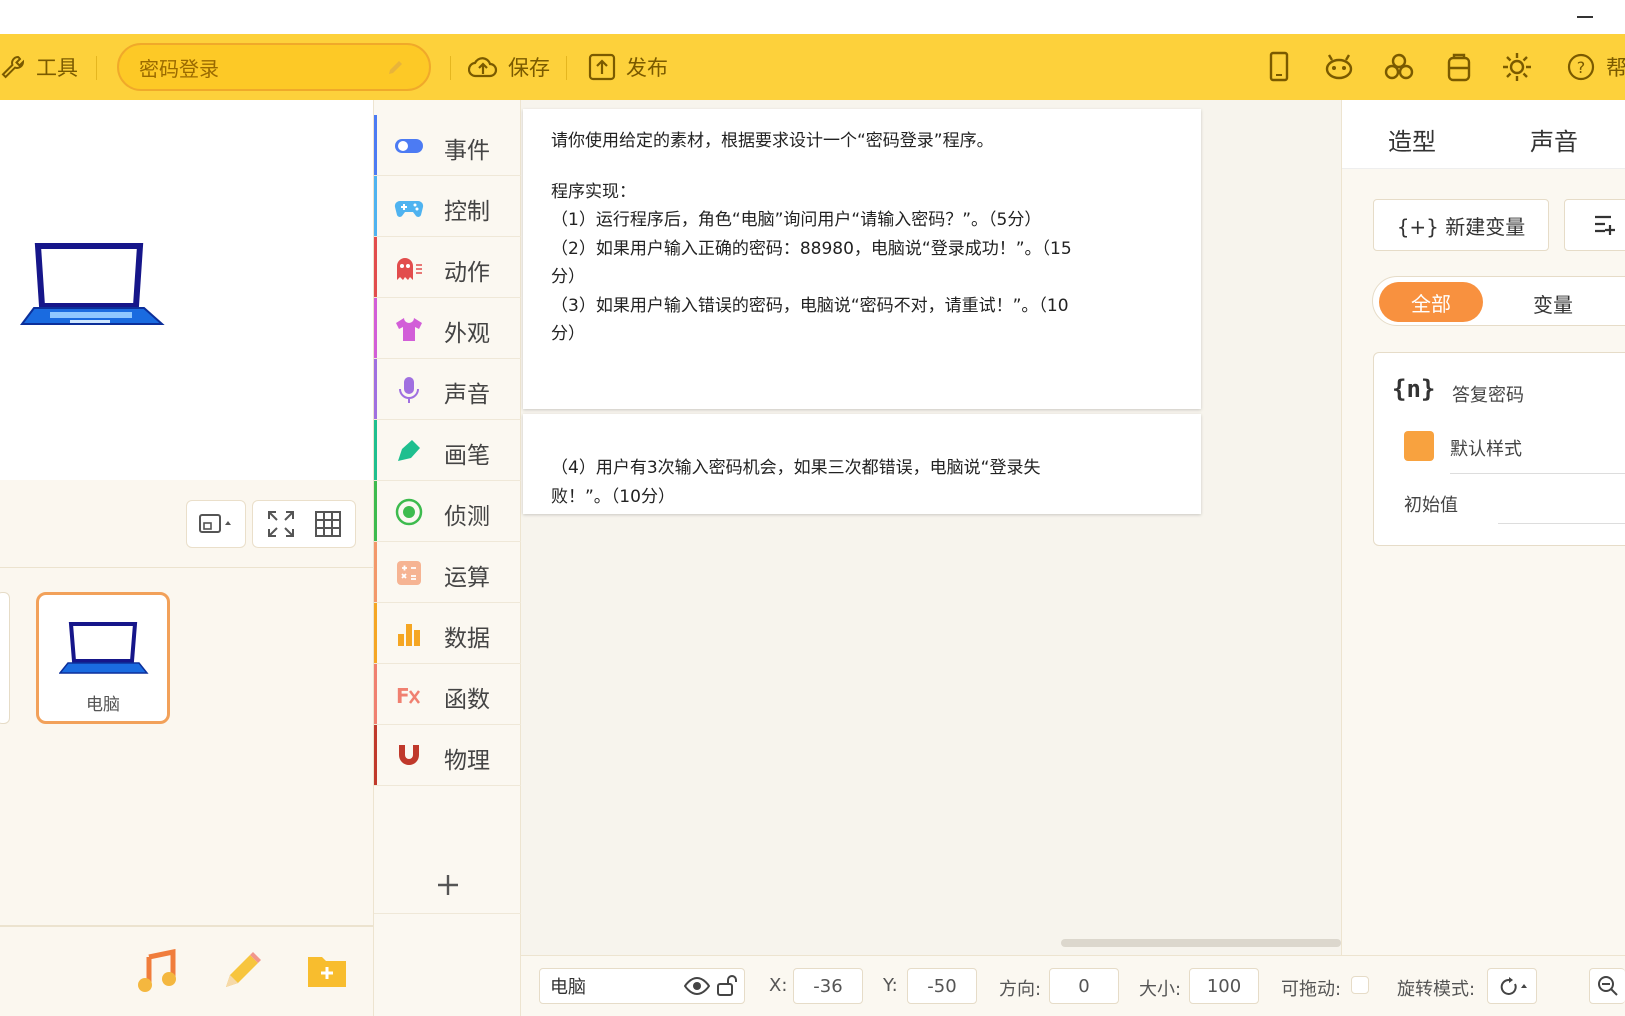 The width and height of the screenshot is (1625, 1016). I want to click on task-description-card-2: （4）用户有3次输入密码机会，如果三次都错误，电脑说“登录失 败！”。（10分）, so click(862, 464).